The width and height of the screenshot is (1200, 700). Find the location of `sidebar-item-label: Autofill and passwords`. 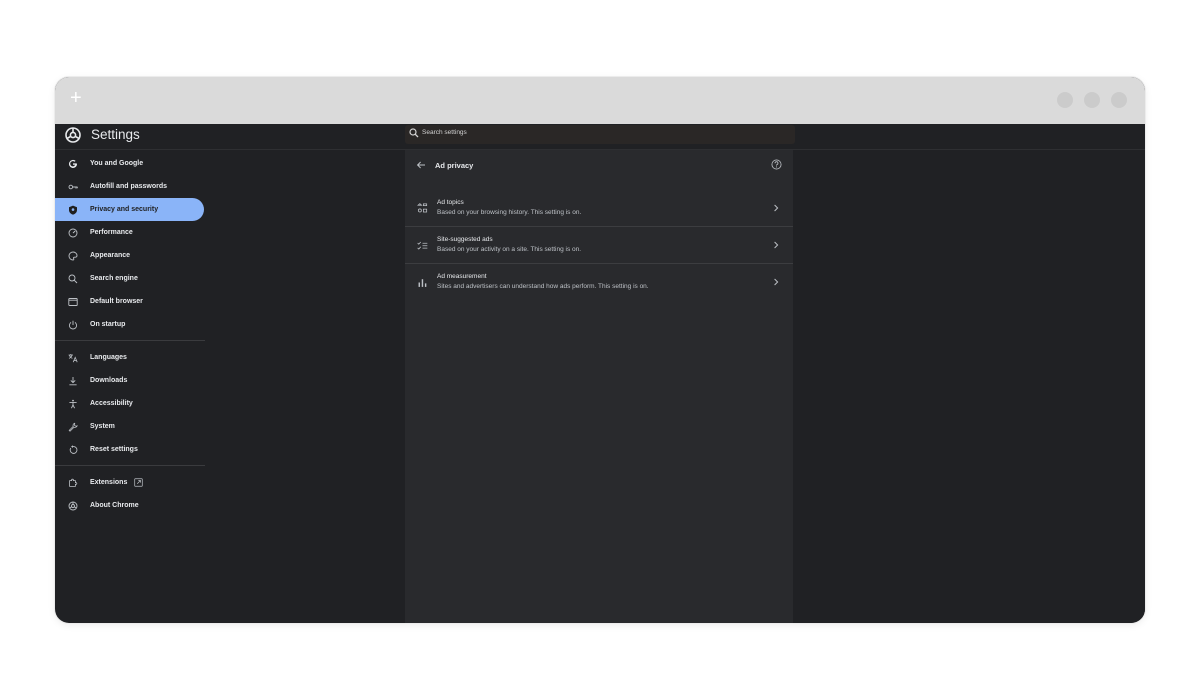

sidebar-item-label: Autofill and passwords is located at coordinates (129, 186).